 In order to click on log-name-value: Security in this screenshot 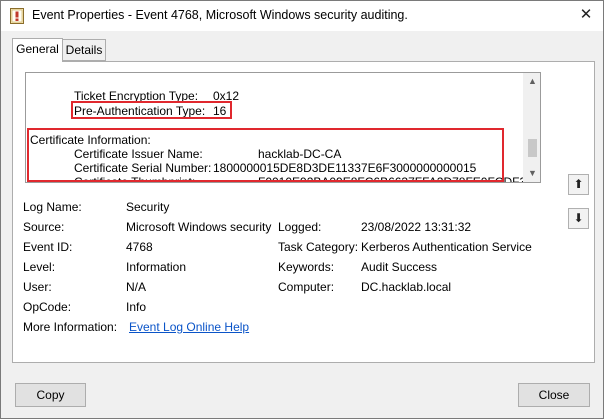, I will do `click(148, 207)`.